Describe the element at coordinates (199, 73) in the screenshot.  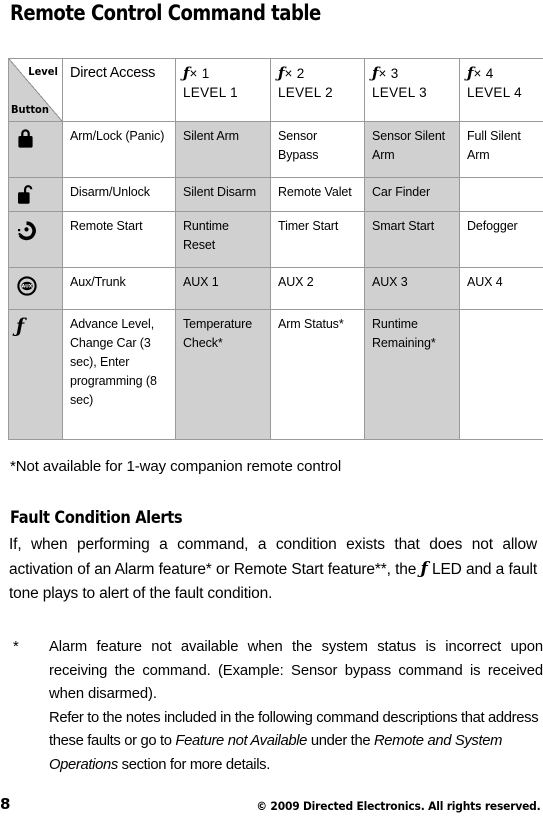
I see `header-level-1-multiplier: × 1` at that location.